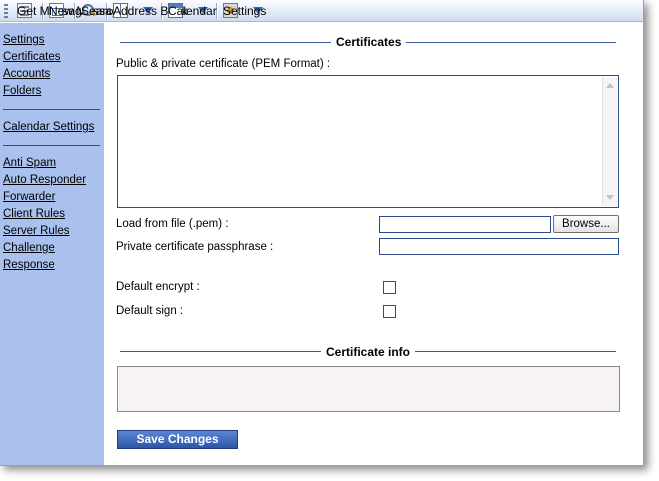 The height and width of the screenshot is (481, 659). Describe the element at coordinates (368, 389) in the screenshot. I see `certificate-info-box` at that location.